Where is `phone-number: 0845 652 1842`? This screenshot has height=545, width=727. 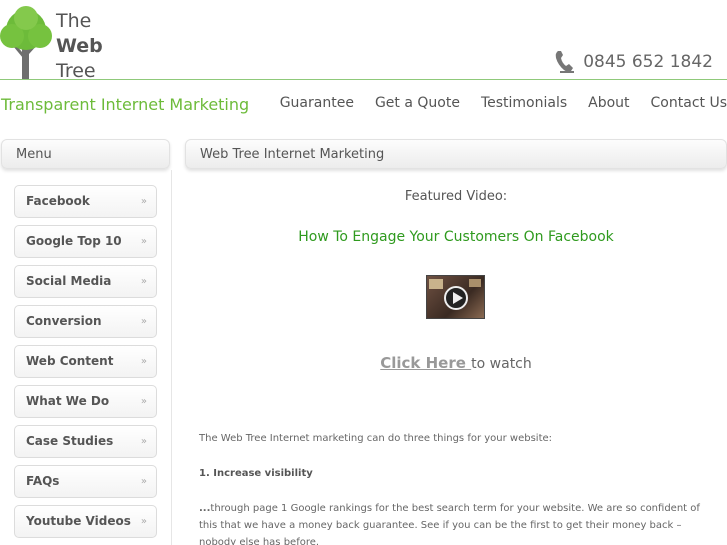 phone-number: 0845 652 1842 is located at coordinates (648, 62).